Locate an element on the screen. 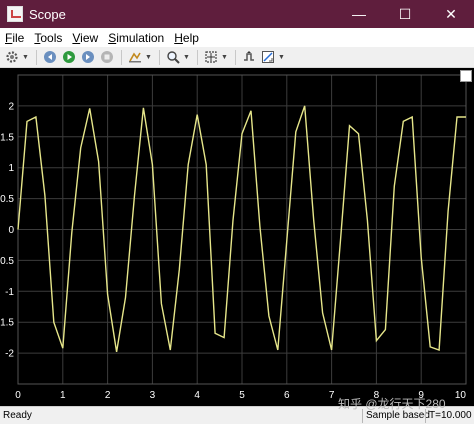 The height and width of the screenshot is (424, 474). scope-app-icon is located at coordinates (15, 14).